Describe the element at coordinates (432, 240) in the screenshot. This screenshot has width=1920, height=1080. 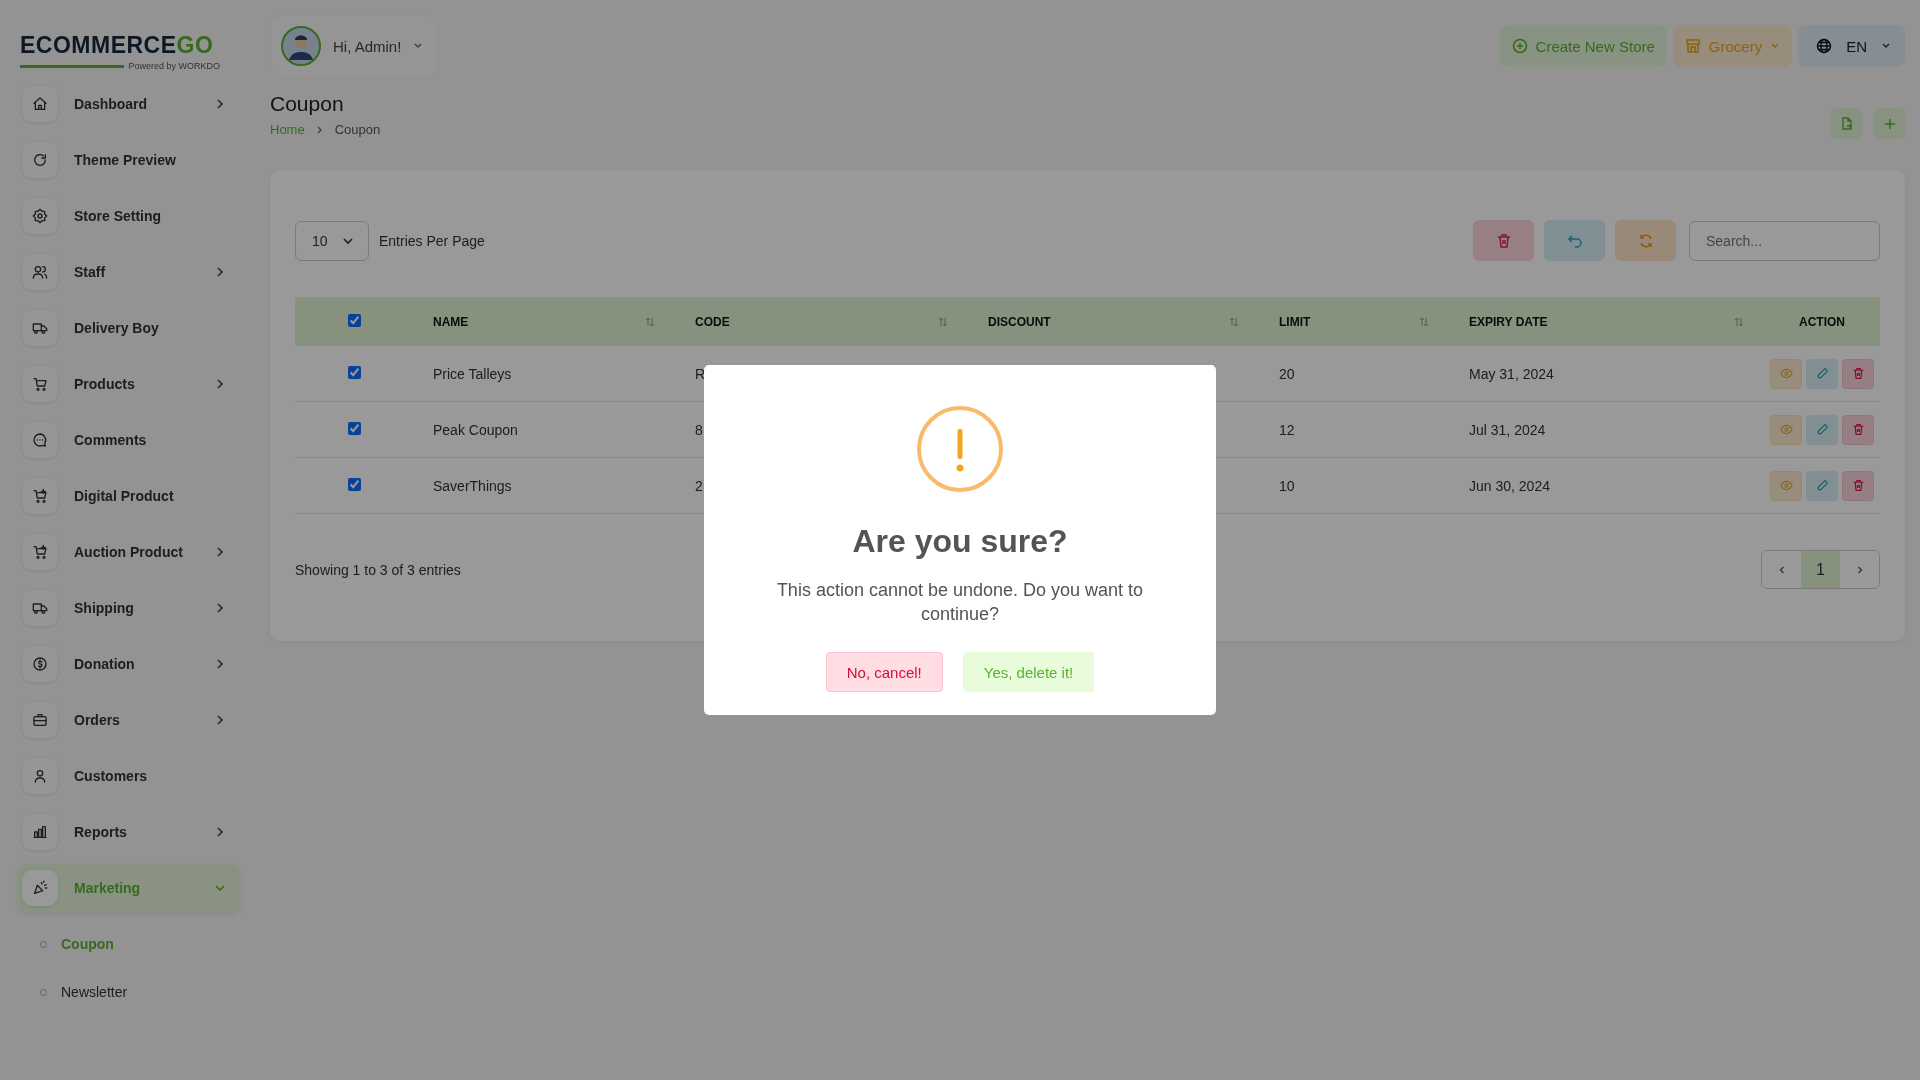
I see `per-page-label: Entries Per Page` at that location.